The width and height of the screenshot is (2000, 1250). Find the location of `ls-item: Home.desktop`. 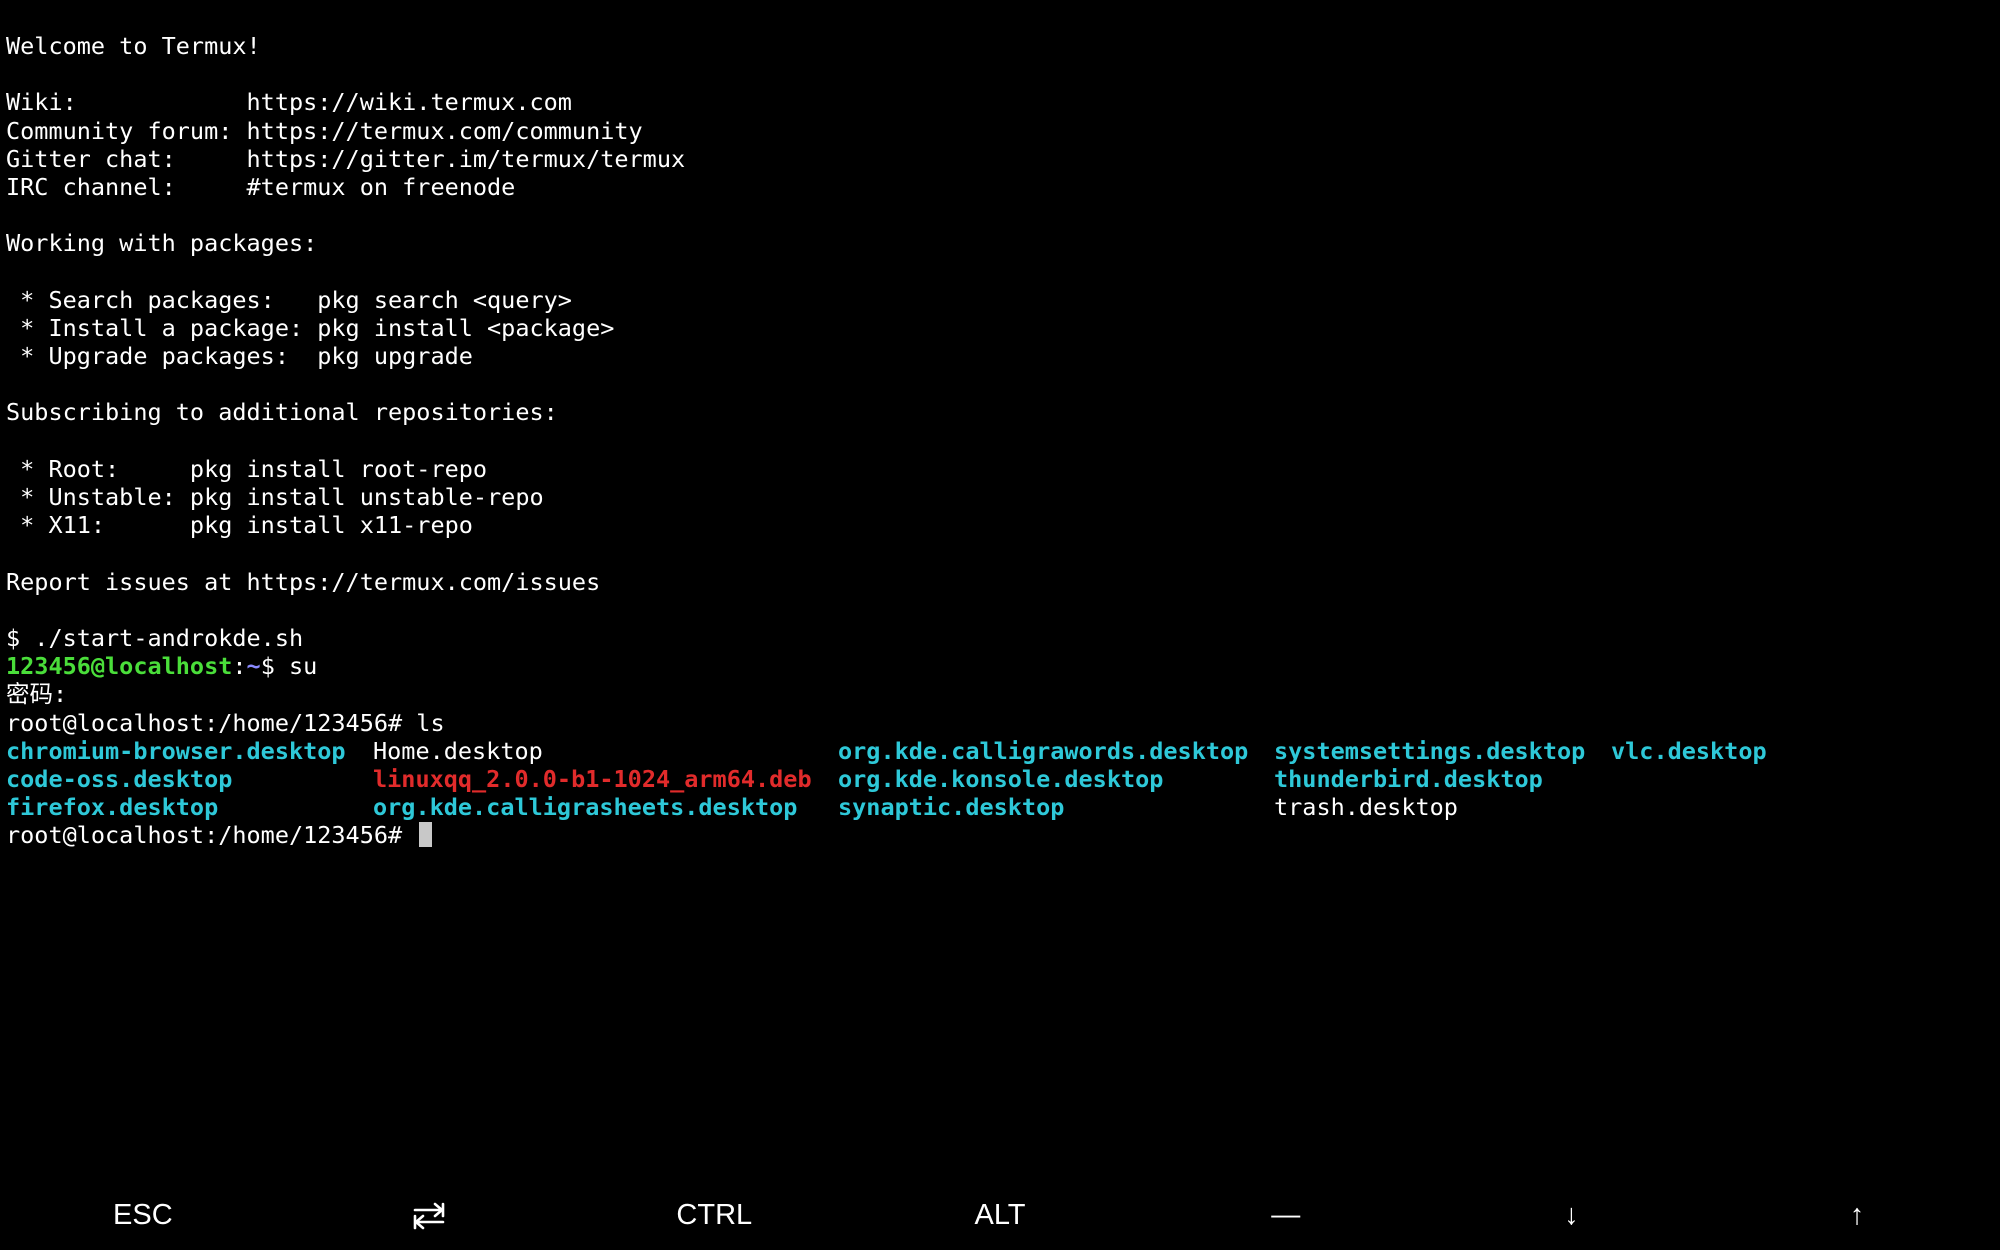

ls-item: Home.desktop is located at coordinates (458, 750).